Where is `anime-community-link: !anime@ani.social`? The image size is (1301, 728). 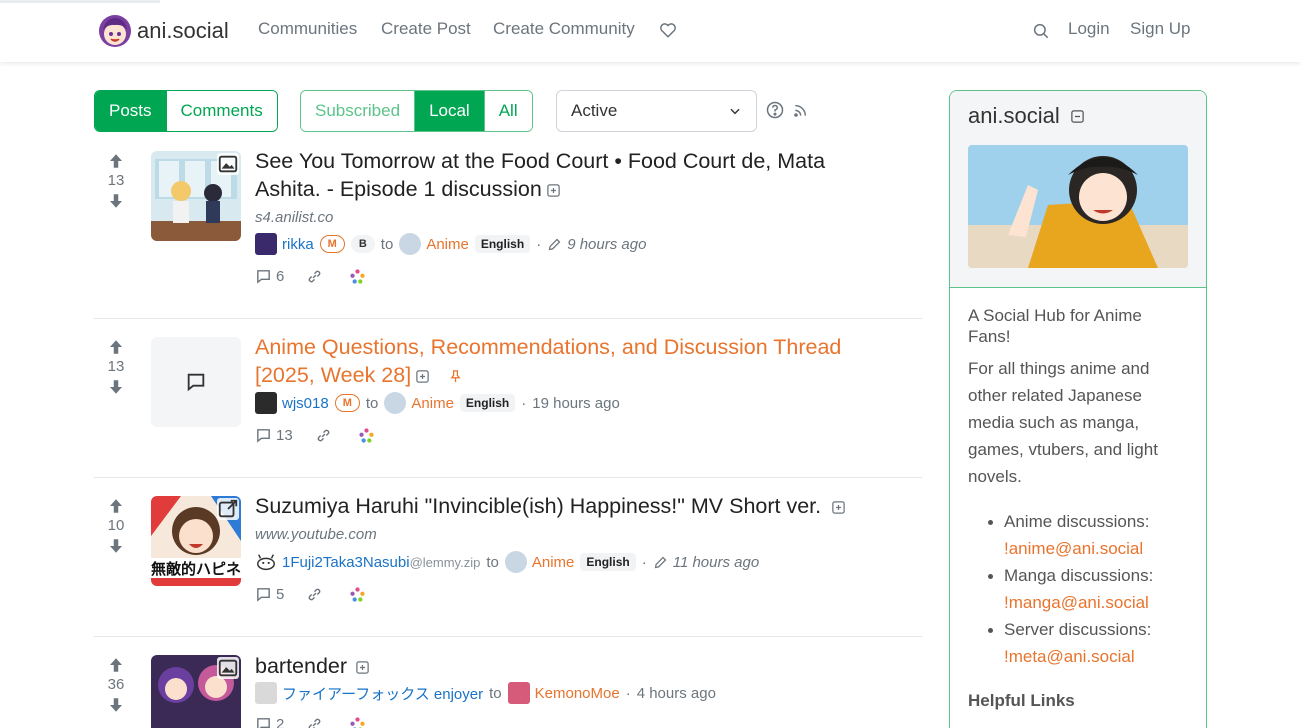 anime-community-link: !anime@ani.social is located at coordinates (1073, 548).